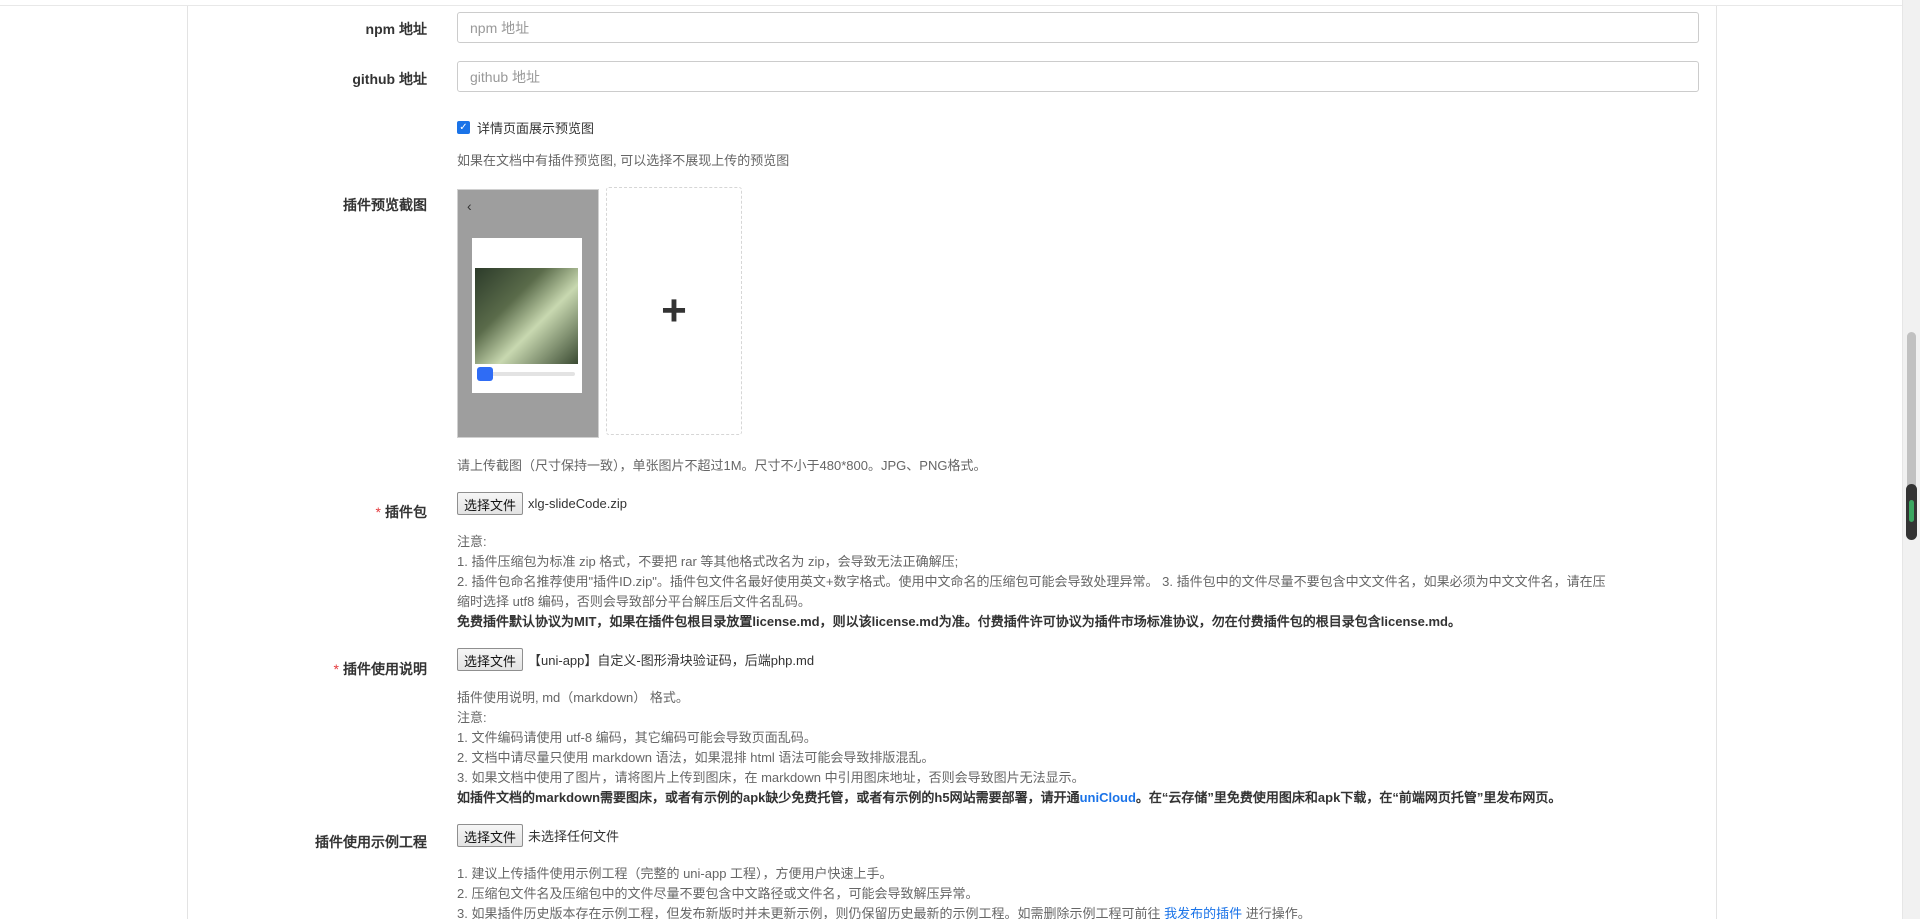  What do you see at coordinates (1348, 797) in the screenshot?
I see `unicloud-note-text-end: 。在“云存储”里免费使用图床和apk下载，在“前端网页托管”里发布网页。` at bounding box center [1348, 797].